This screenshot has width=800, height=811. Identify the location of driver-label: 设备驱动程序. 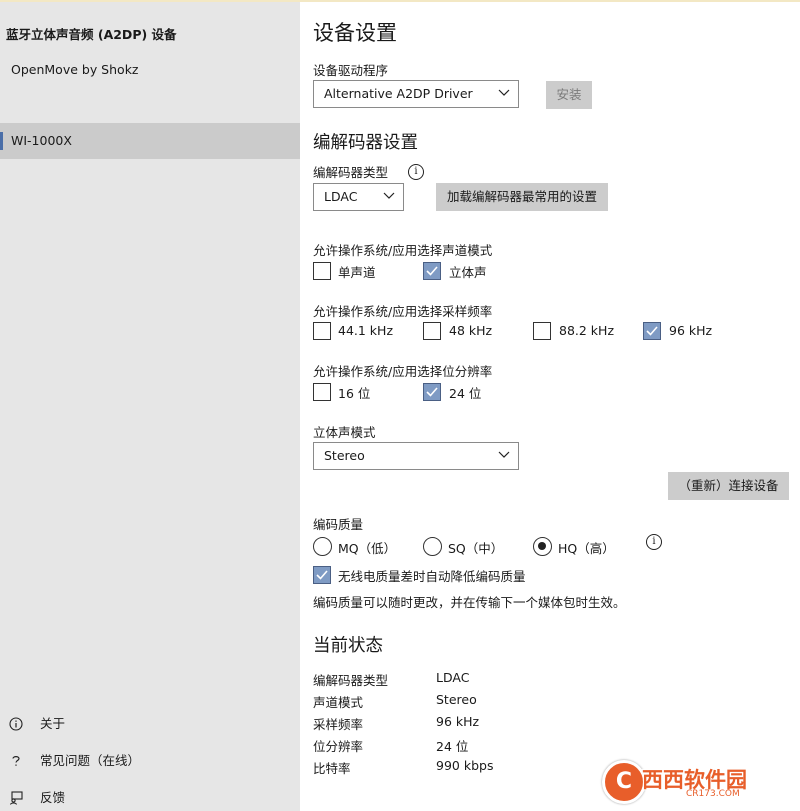
(351, 70).